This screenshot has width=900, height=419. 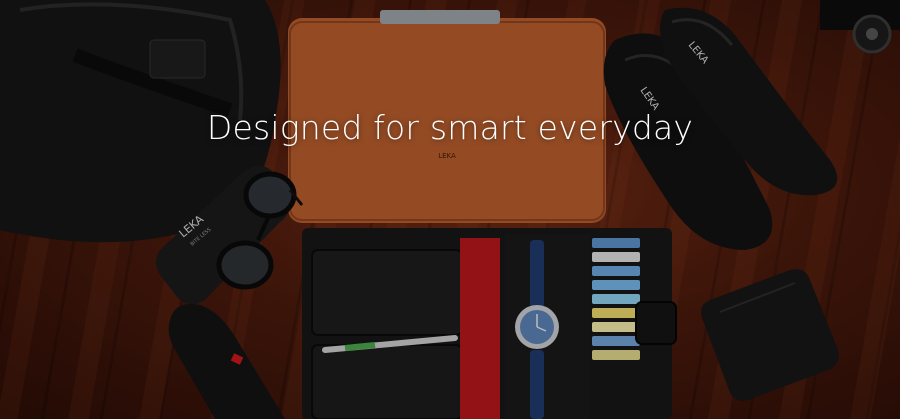 I want to click on hero-headline: Designed for smart everyday, so click(x=450, y=127).